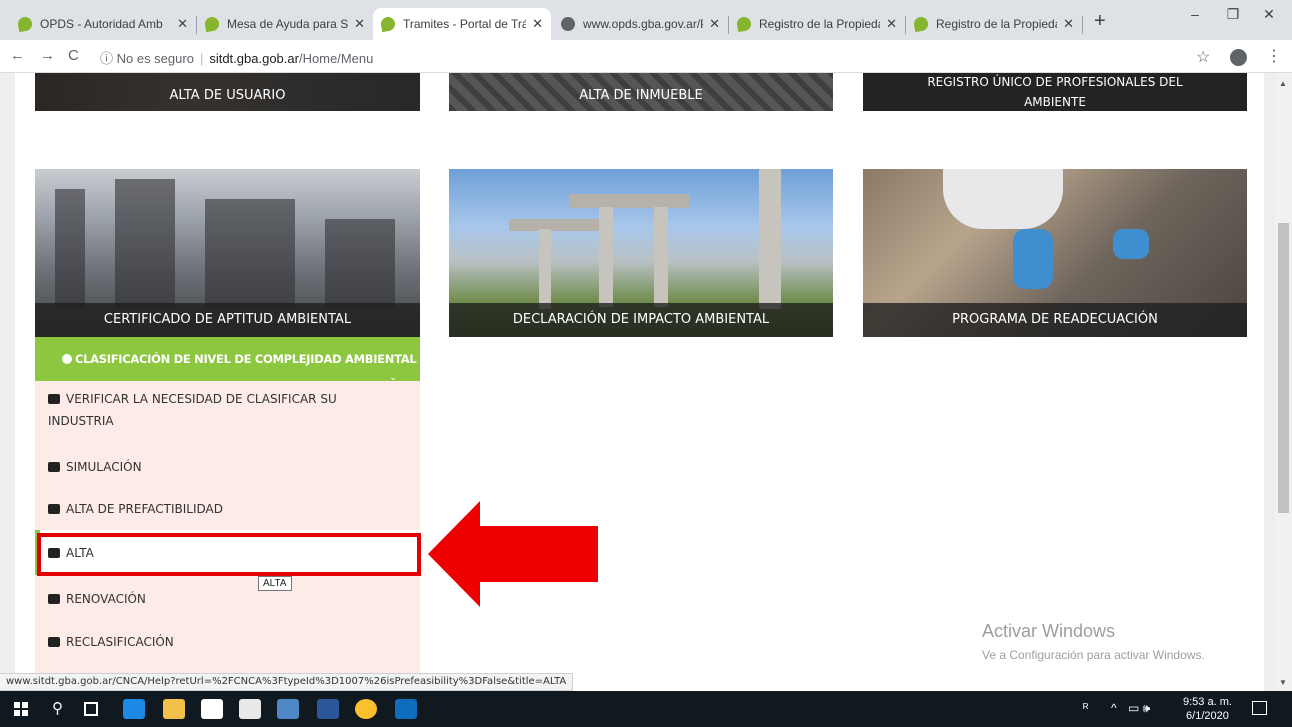 The height and width of the screenshot is (727, 1292). What do you see at coordinates (568, 24) in the screenshot?
I see `globe-icon` at bounding box center [568, 24].